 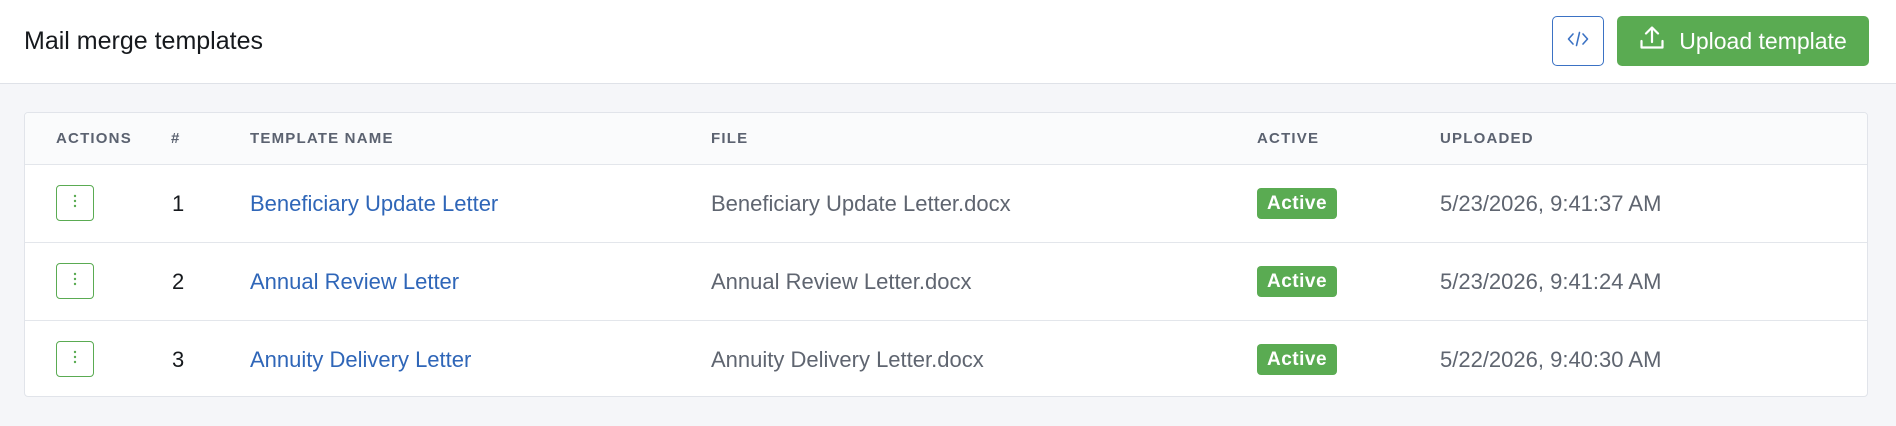 I want to click on row-index: 1, so click(x=178, y=203).